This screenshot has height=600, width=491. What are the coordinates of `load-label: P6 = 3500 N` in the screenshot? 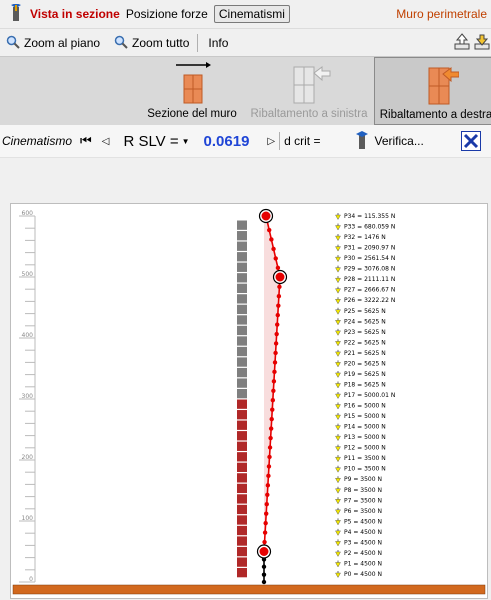 It's located at (358, 511).